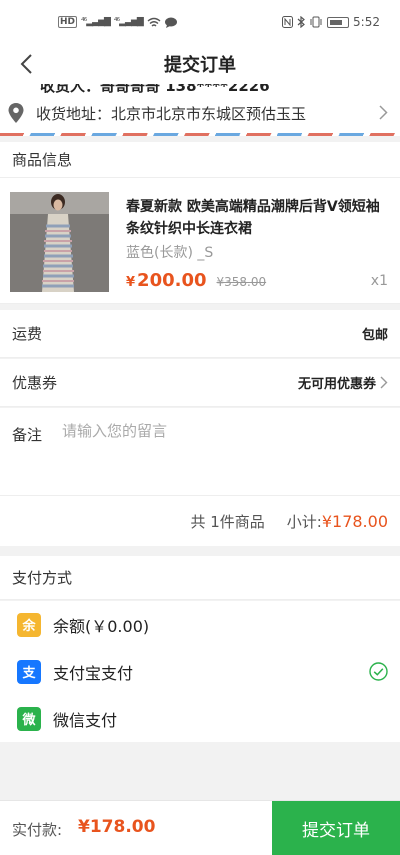 The image size is (400, 855). Describe the element at coordinates (374, 335) in the screenshot. I see `shipping-value: 包邮` at that location.